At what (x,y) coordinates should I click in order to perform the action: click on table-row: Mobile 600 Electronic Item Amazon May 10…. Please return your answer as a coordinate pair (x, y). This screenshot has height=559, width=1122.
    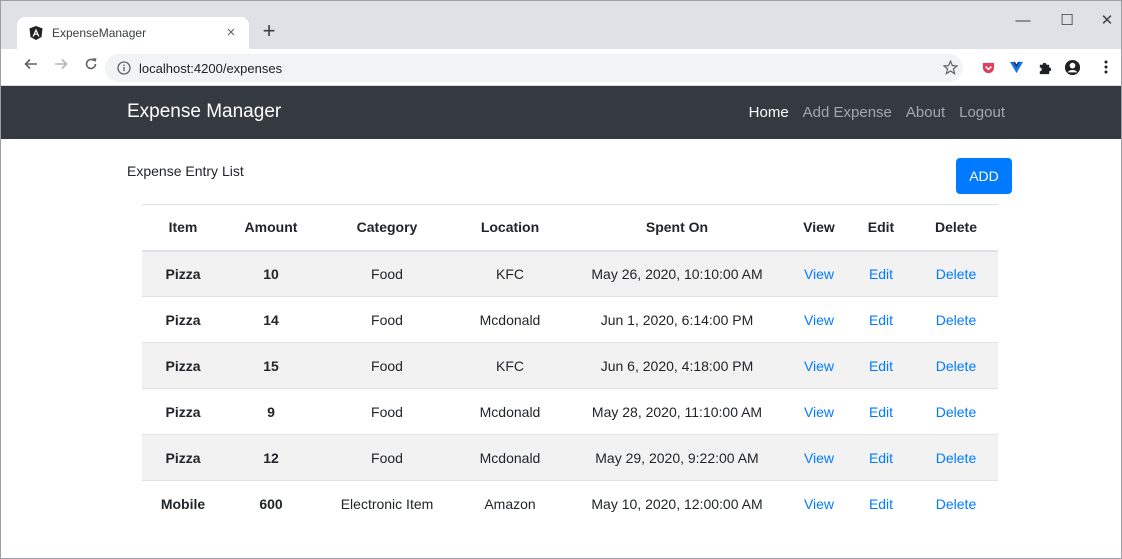
    Looking at the image, I should click on (570, 503).